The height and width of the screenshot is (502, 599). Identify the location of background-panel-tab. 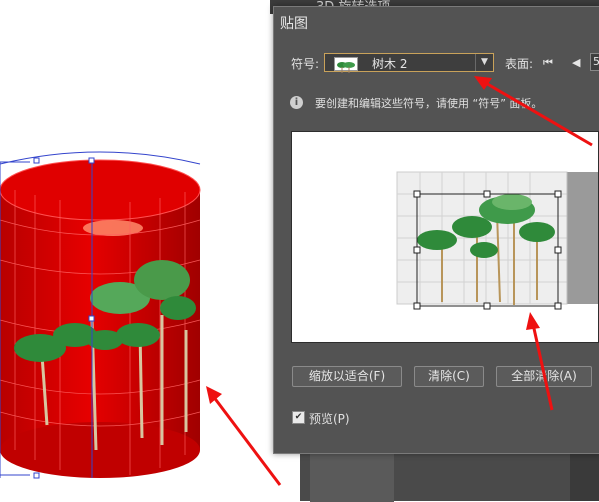
(352, 477).